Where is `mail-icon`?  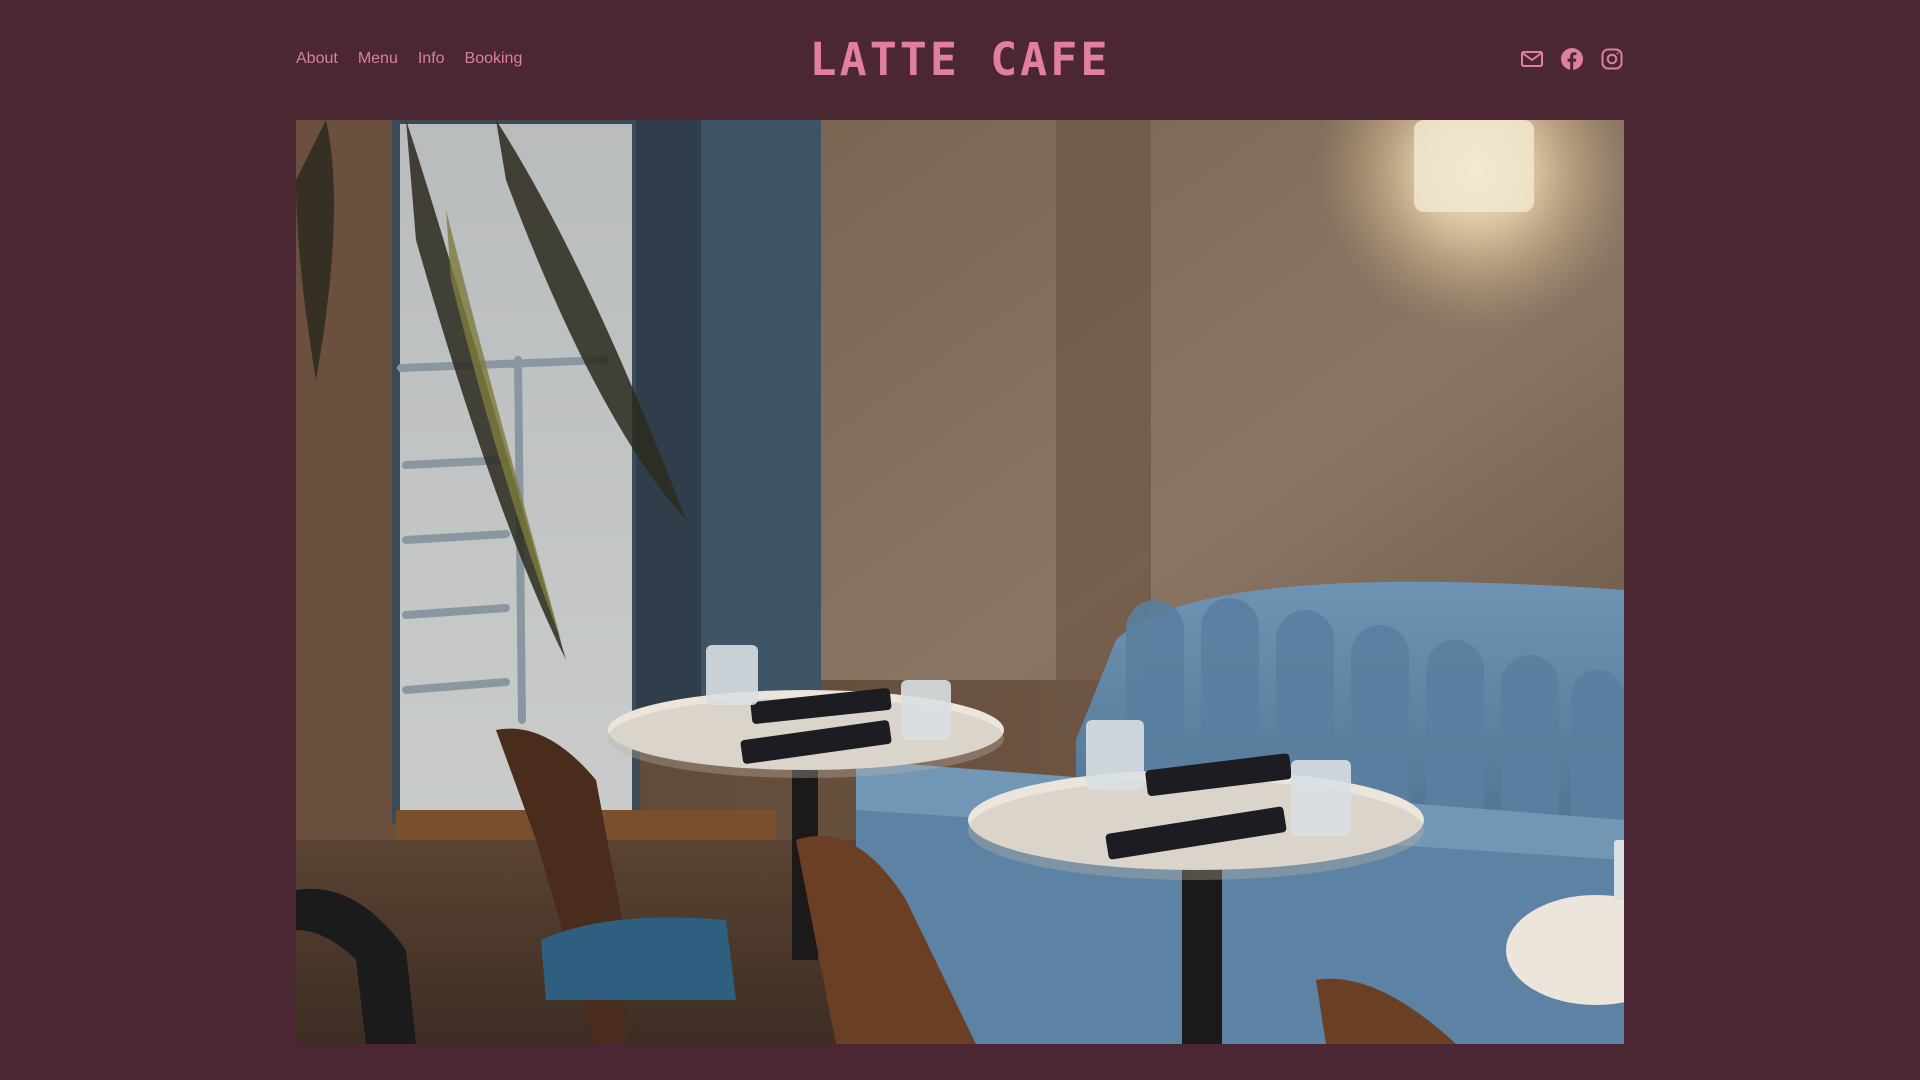 mail-icon is located at coordinates (1532, 59).